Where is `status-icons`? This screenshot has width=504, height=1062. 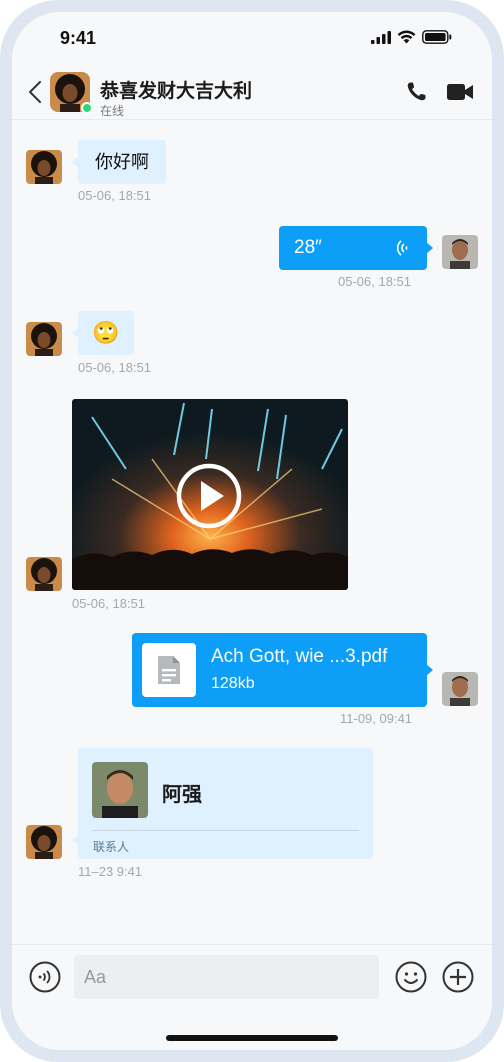 status-icons is located at coordinates (411, 37).